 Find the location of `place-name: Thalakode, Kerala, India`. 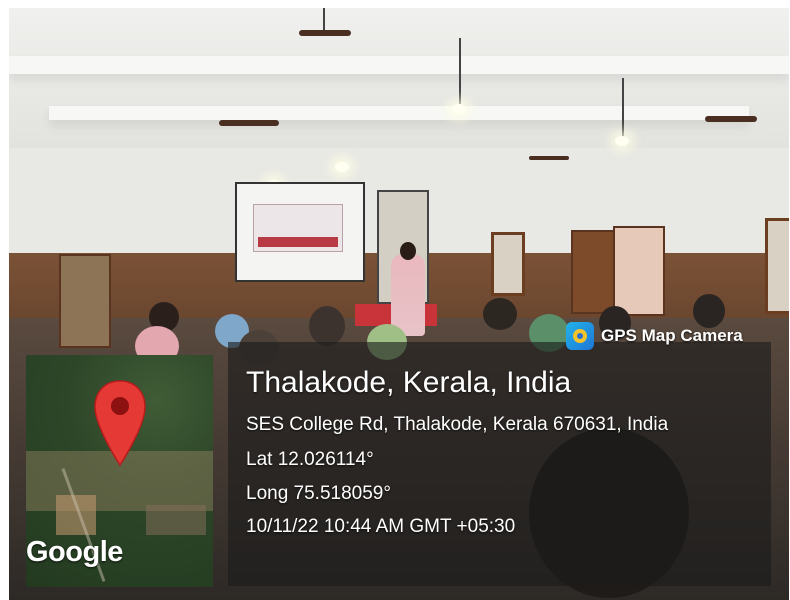

place-name: Thalakode, Kerala, India is located at coordinates (409, 382).